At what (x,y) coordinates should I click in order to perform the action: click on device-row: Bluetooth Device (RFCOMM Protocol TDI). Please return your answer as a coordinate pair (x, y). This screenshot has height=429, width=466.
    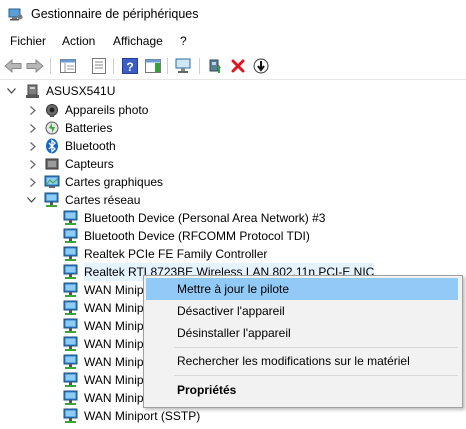
    Looking at the image, I should click on (233, 236).